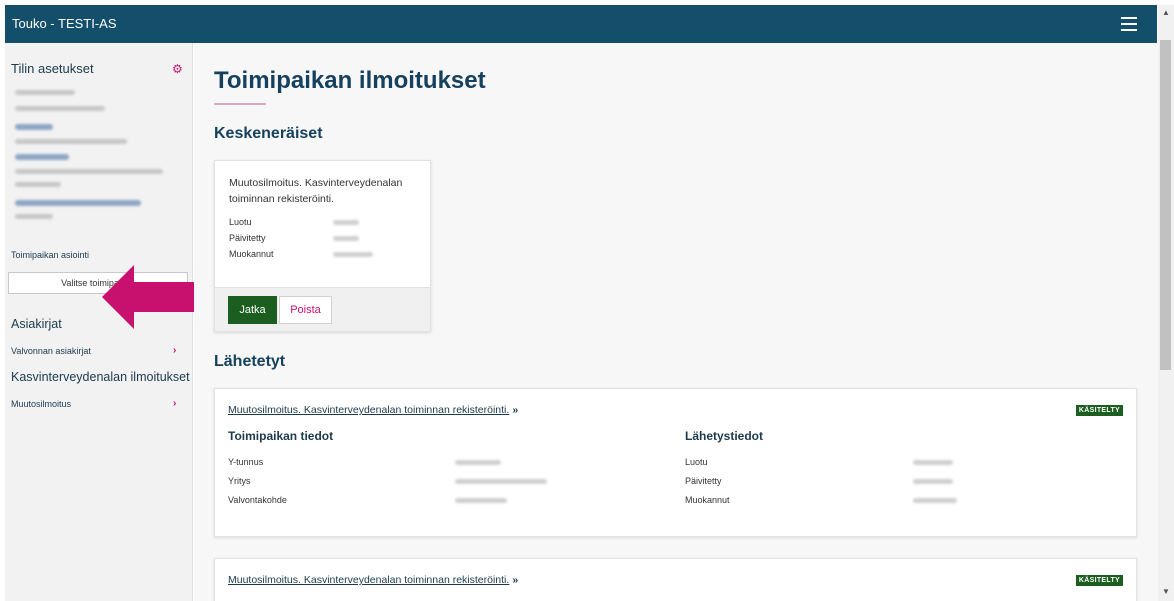 The image size is (1174, 601). Describe the element at coordinates (281, 436) in the screenshot. I see `workplace-info-heading: Toimipaikan tiedot` at that location.